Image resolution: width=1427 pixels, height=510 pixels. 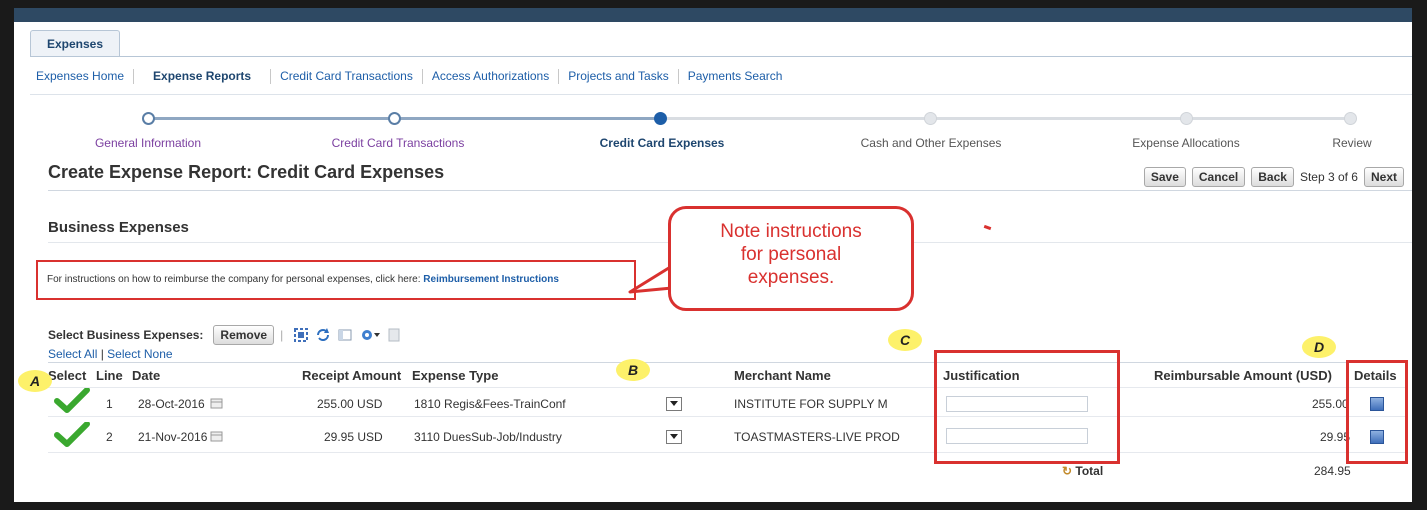 I want to click on train-stop-general-information, so click(x=148, y=118).